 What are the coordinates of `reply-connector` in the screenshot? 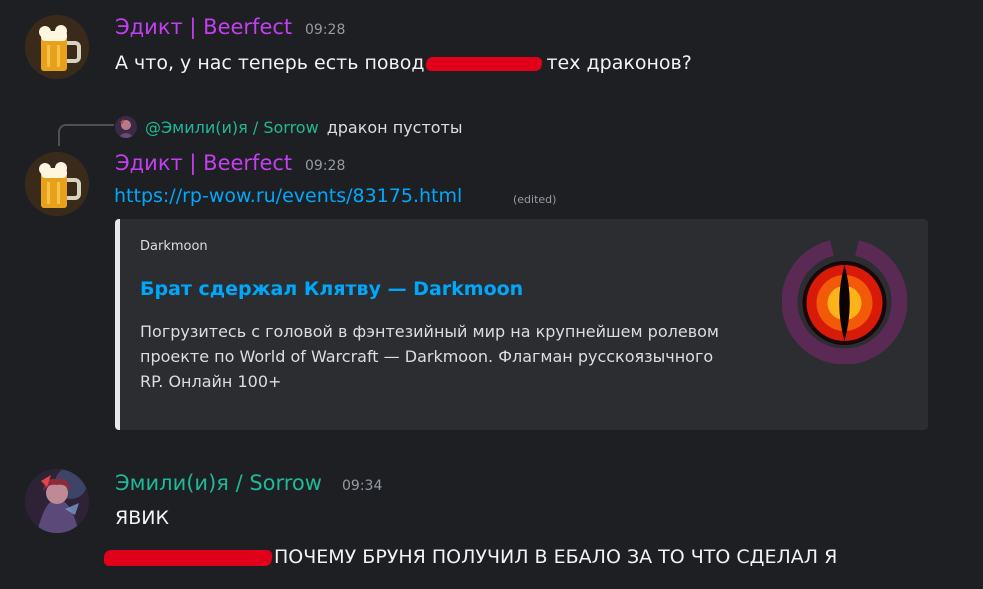 It's located at (86, 135).